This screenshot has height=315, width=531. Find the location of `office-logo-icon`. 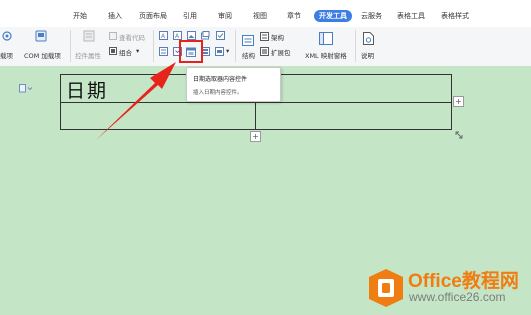

office-logo-icon is located at coordinates (386, 288).